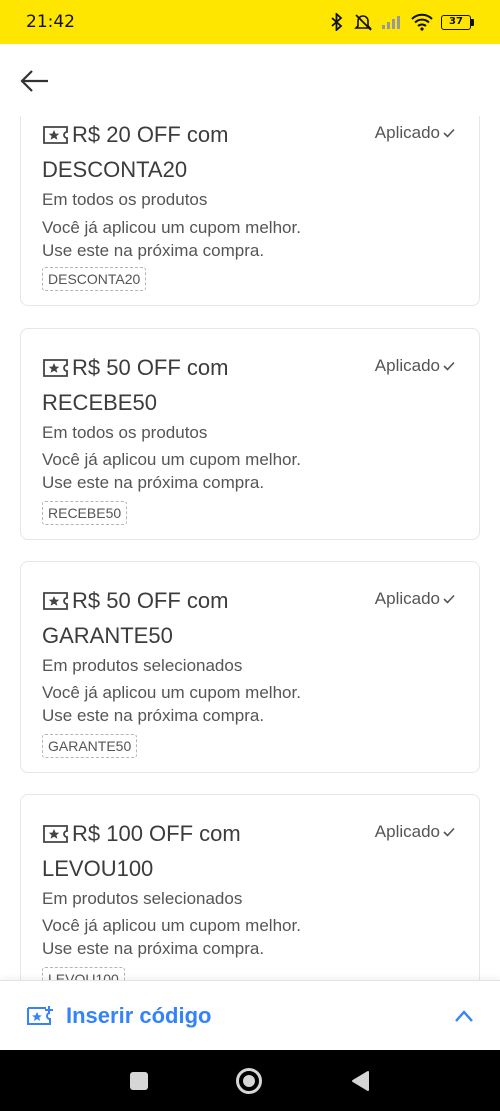 The width and height of the screenshot is (500, 1111). What do you see at coordinates (360, 1081) in the screenshot?
I see `back-triangle-icon` at bounding box center [360, 1081].